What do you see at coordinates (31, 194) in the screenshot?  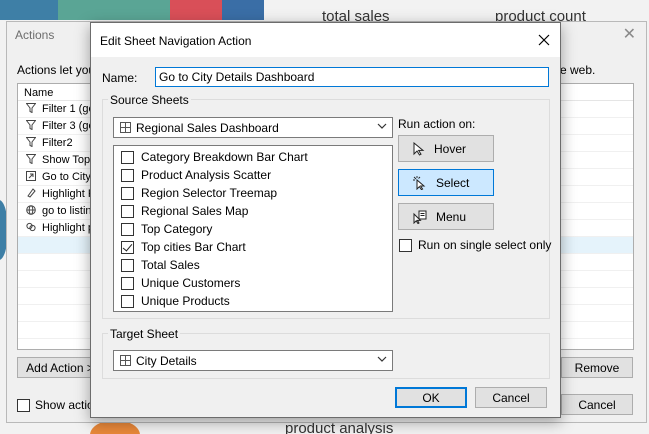 I see `highlight-icon` at bounding box center [31, 194].